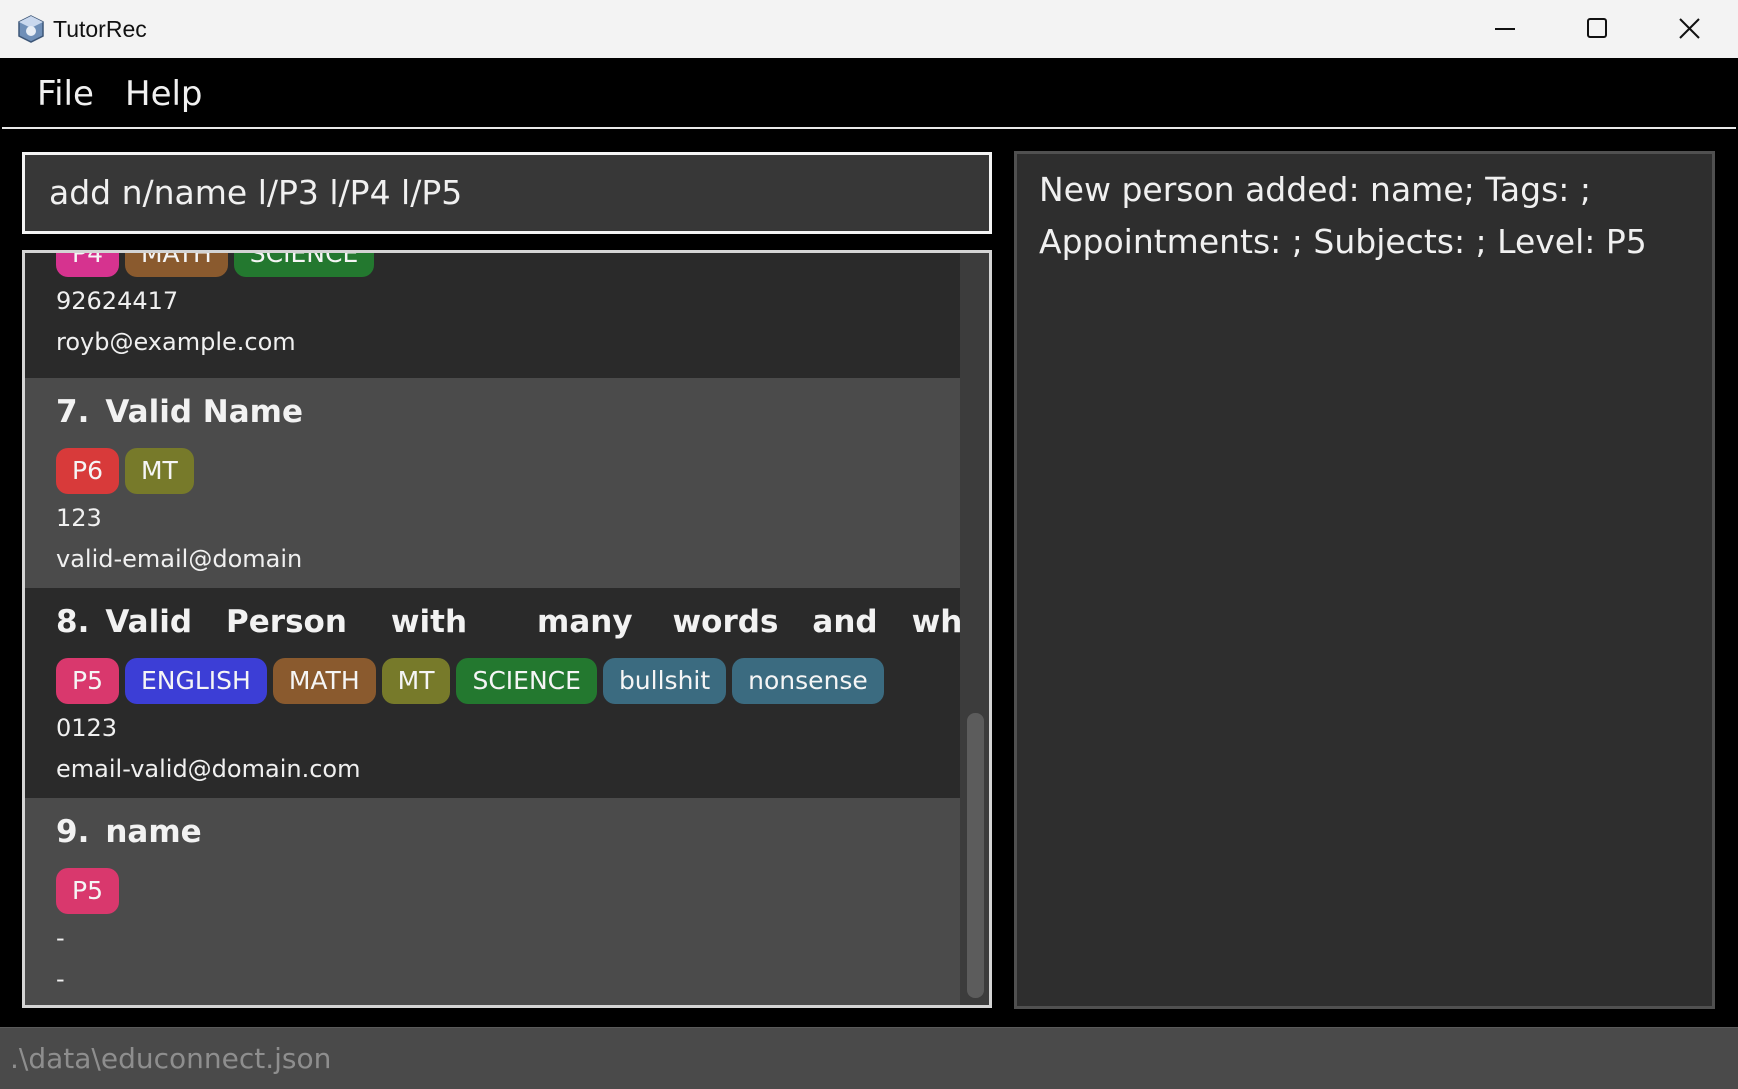 This screenshot has height=1089, width=1738. Describe the element at coordinates (869, 1058) in the screenshot. I see `status-bar: .\data\educonnect.json` at that location.